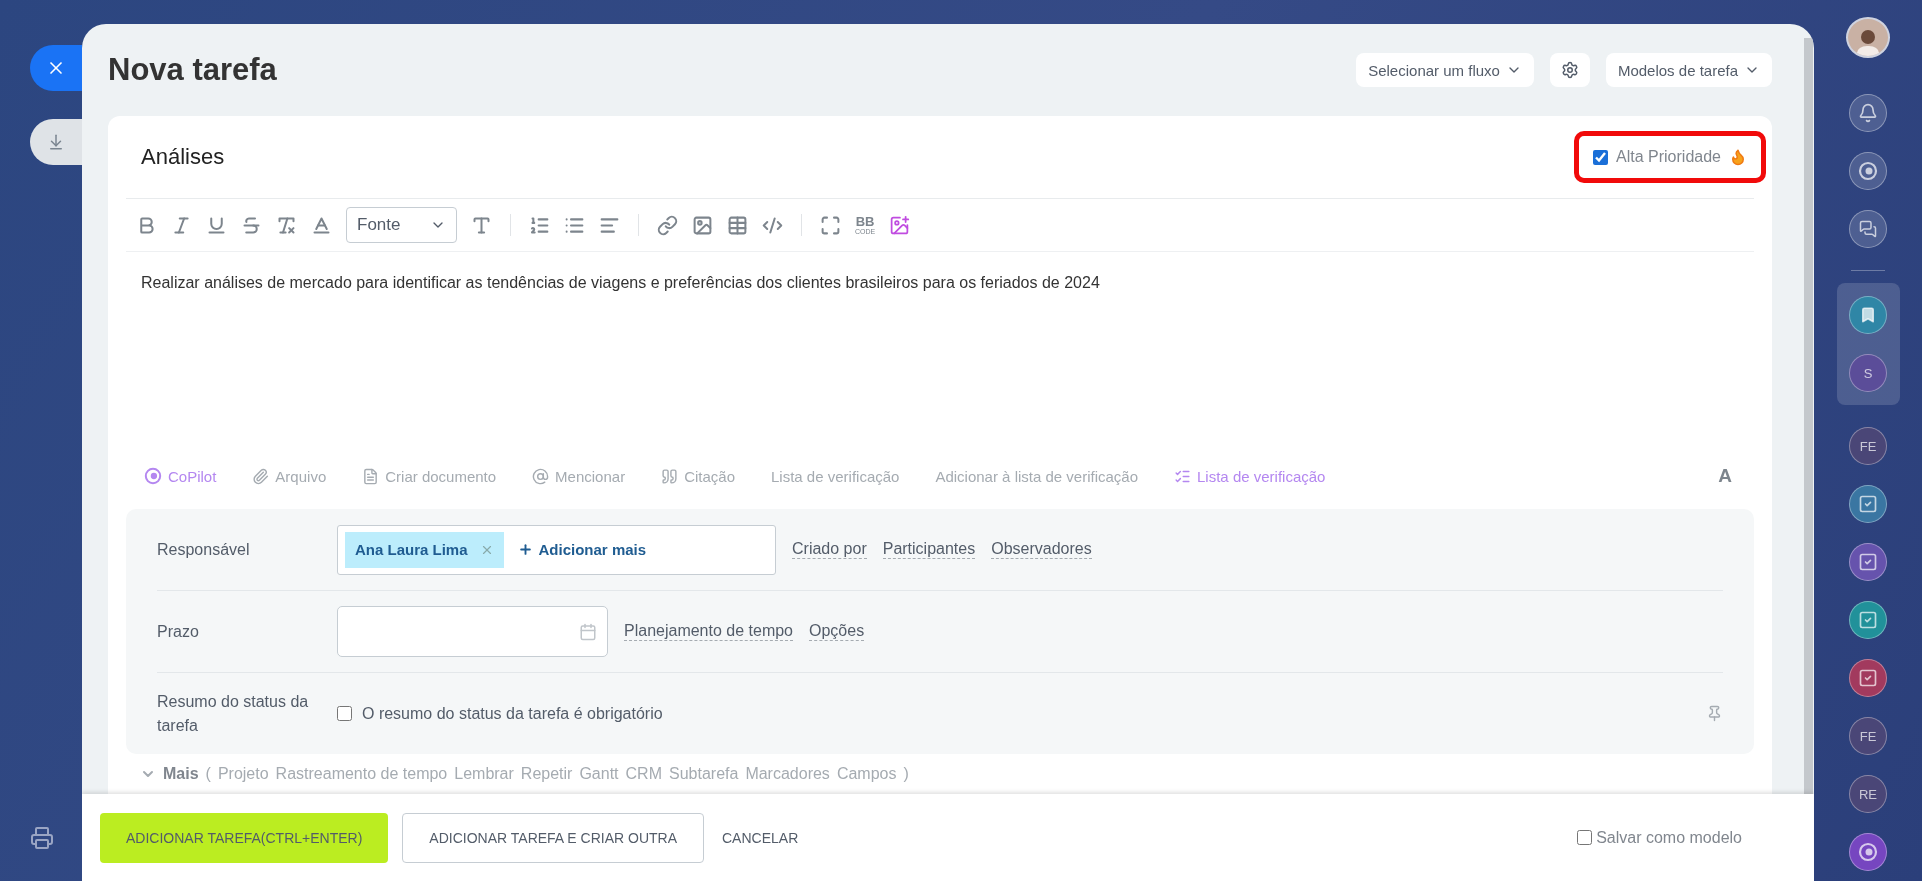 The image size is (1922, 881). Describe the element at coordinates (1868, 794) in the screenshot. I see `chat-avatar: RE` at that location.